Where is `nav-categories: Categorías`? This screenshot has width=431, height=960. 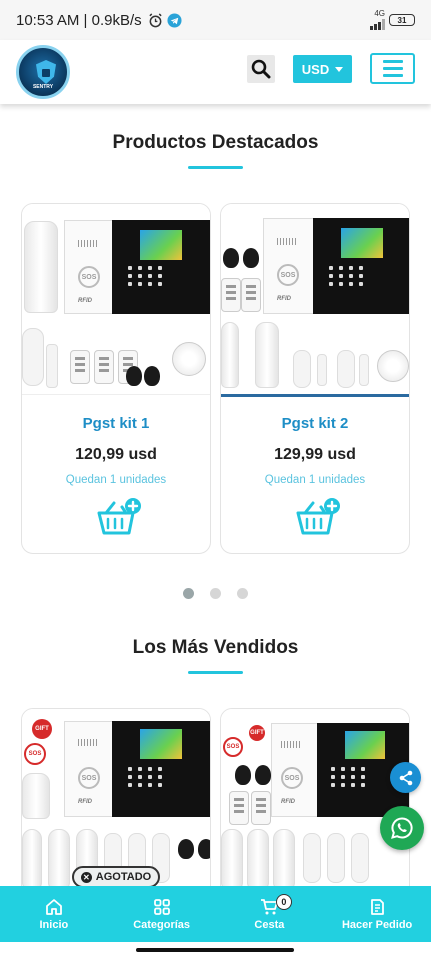
nav-categories: Categorías is located at coordinates (162, 914).